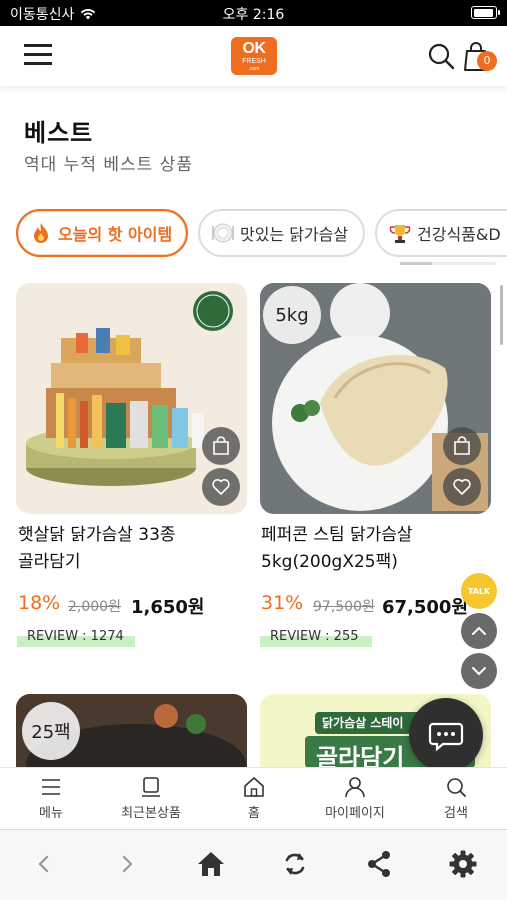  Describe the element at coordinates (168, 607) in the screenshot. I see `sale-price: 1,650원` at that location.